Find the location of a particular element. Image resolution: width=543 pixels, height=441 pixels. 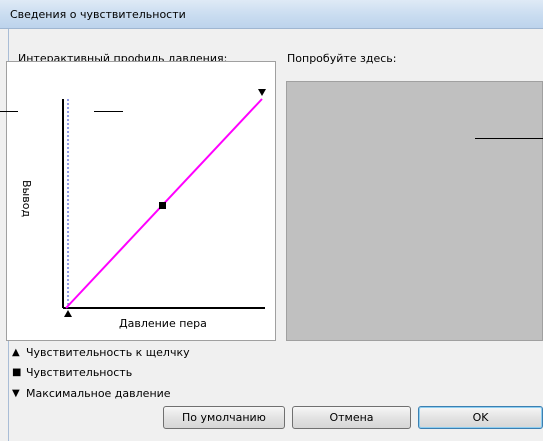

graph-stroke is located at coordinates (108, 111).